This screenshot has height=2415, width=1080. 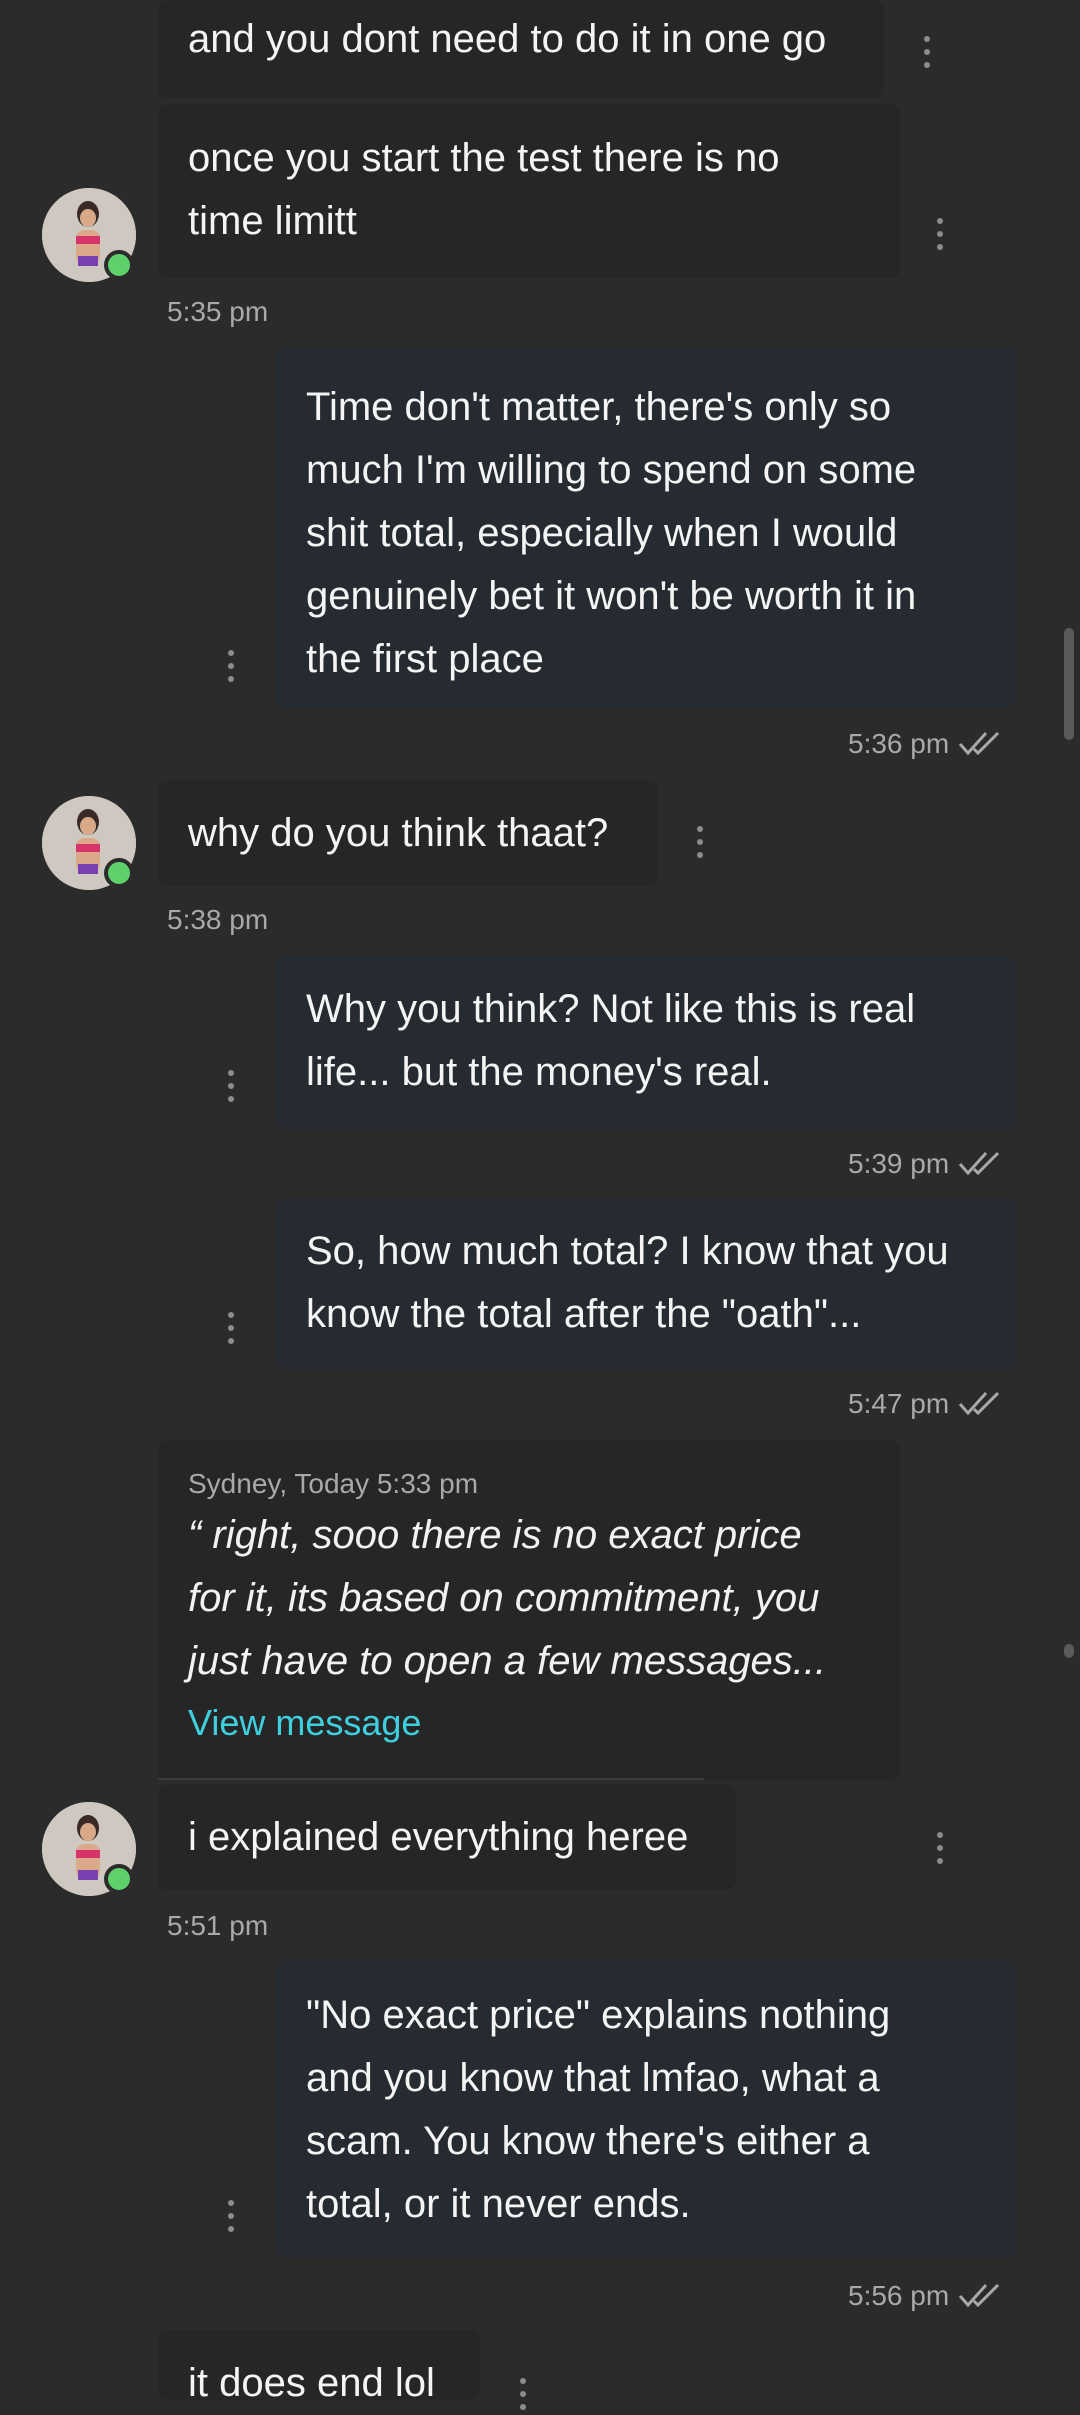 What do you see at coordinates (599, 407) in the screenshot?
I see `message-text: Time don't matter, there's only so` at bounding box center [599, 407].